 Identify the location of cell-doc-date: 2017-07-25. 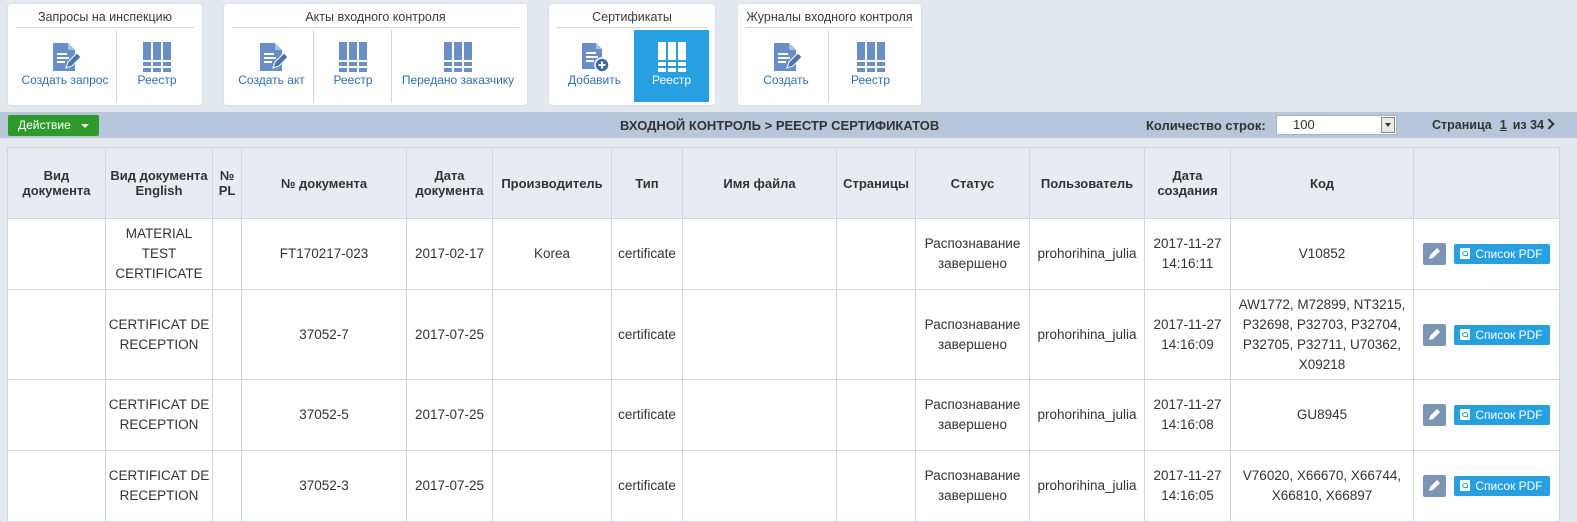
(449, 334).